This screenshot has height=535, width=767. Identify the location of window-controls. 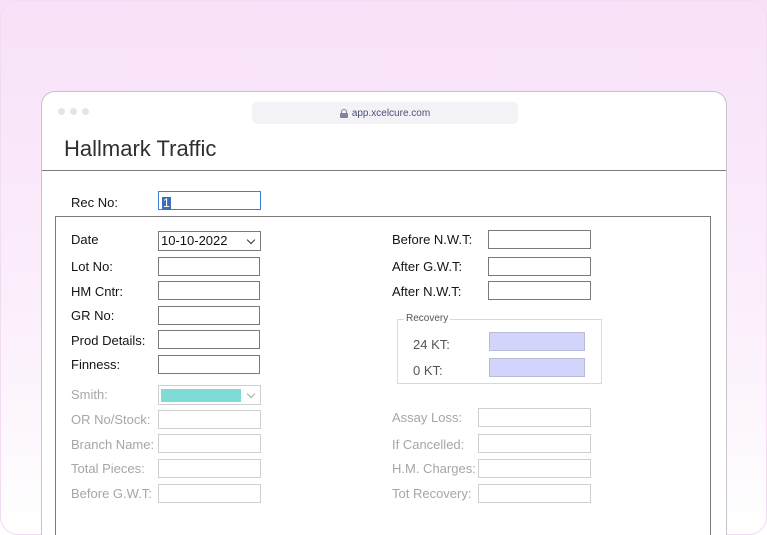
(73, 111).